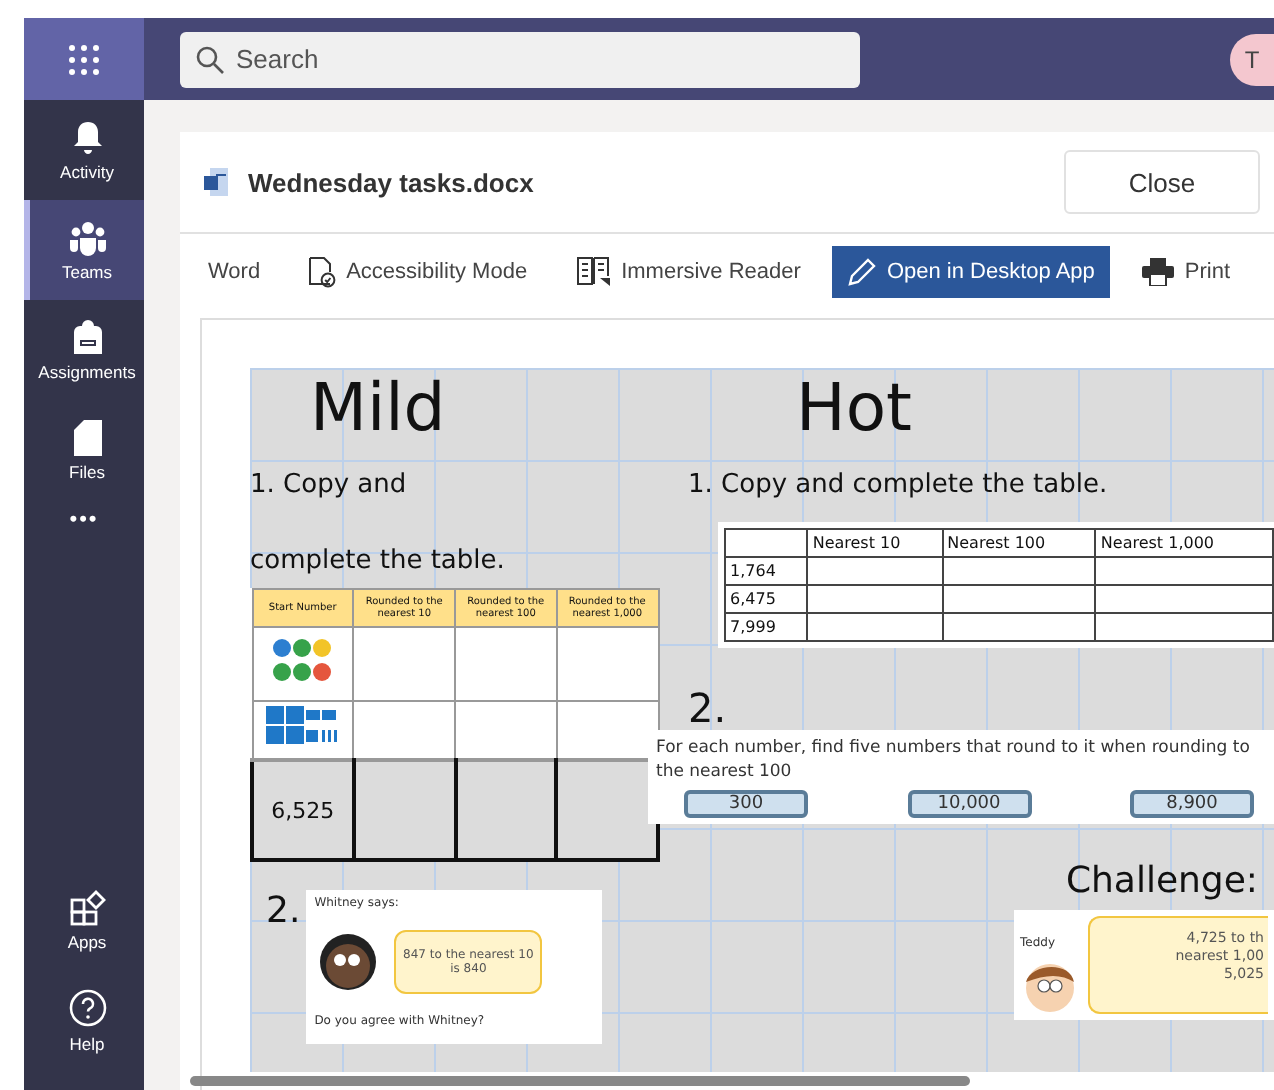 This screenshot has width=1274, height=1090. I want to click on base-ten-blocks-drawing, so click(302, 726).